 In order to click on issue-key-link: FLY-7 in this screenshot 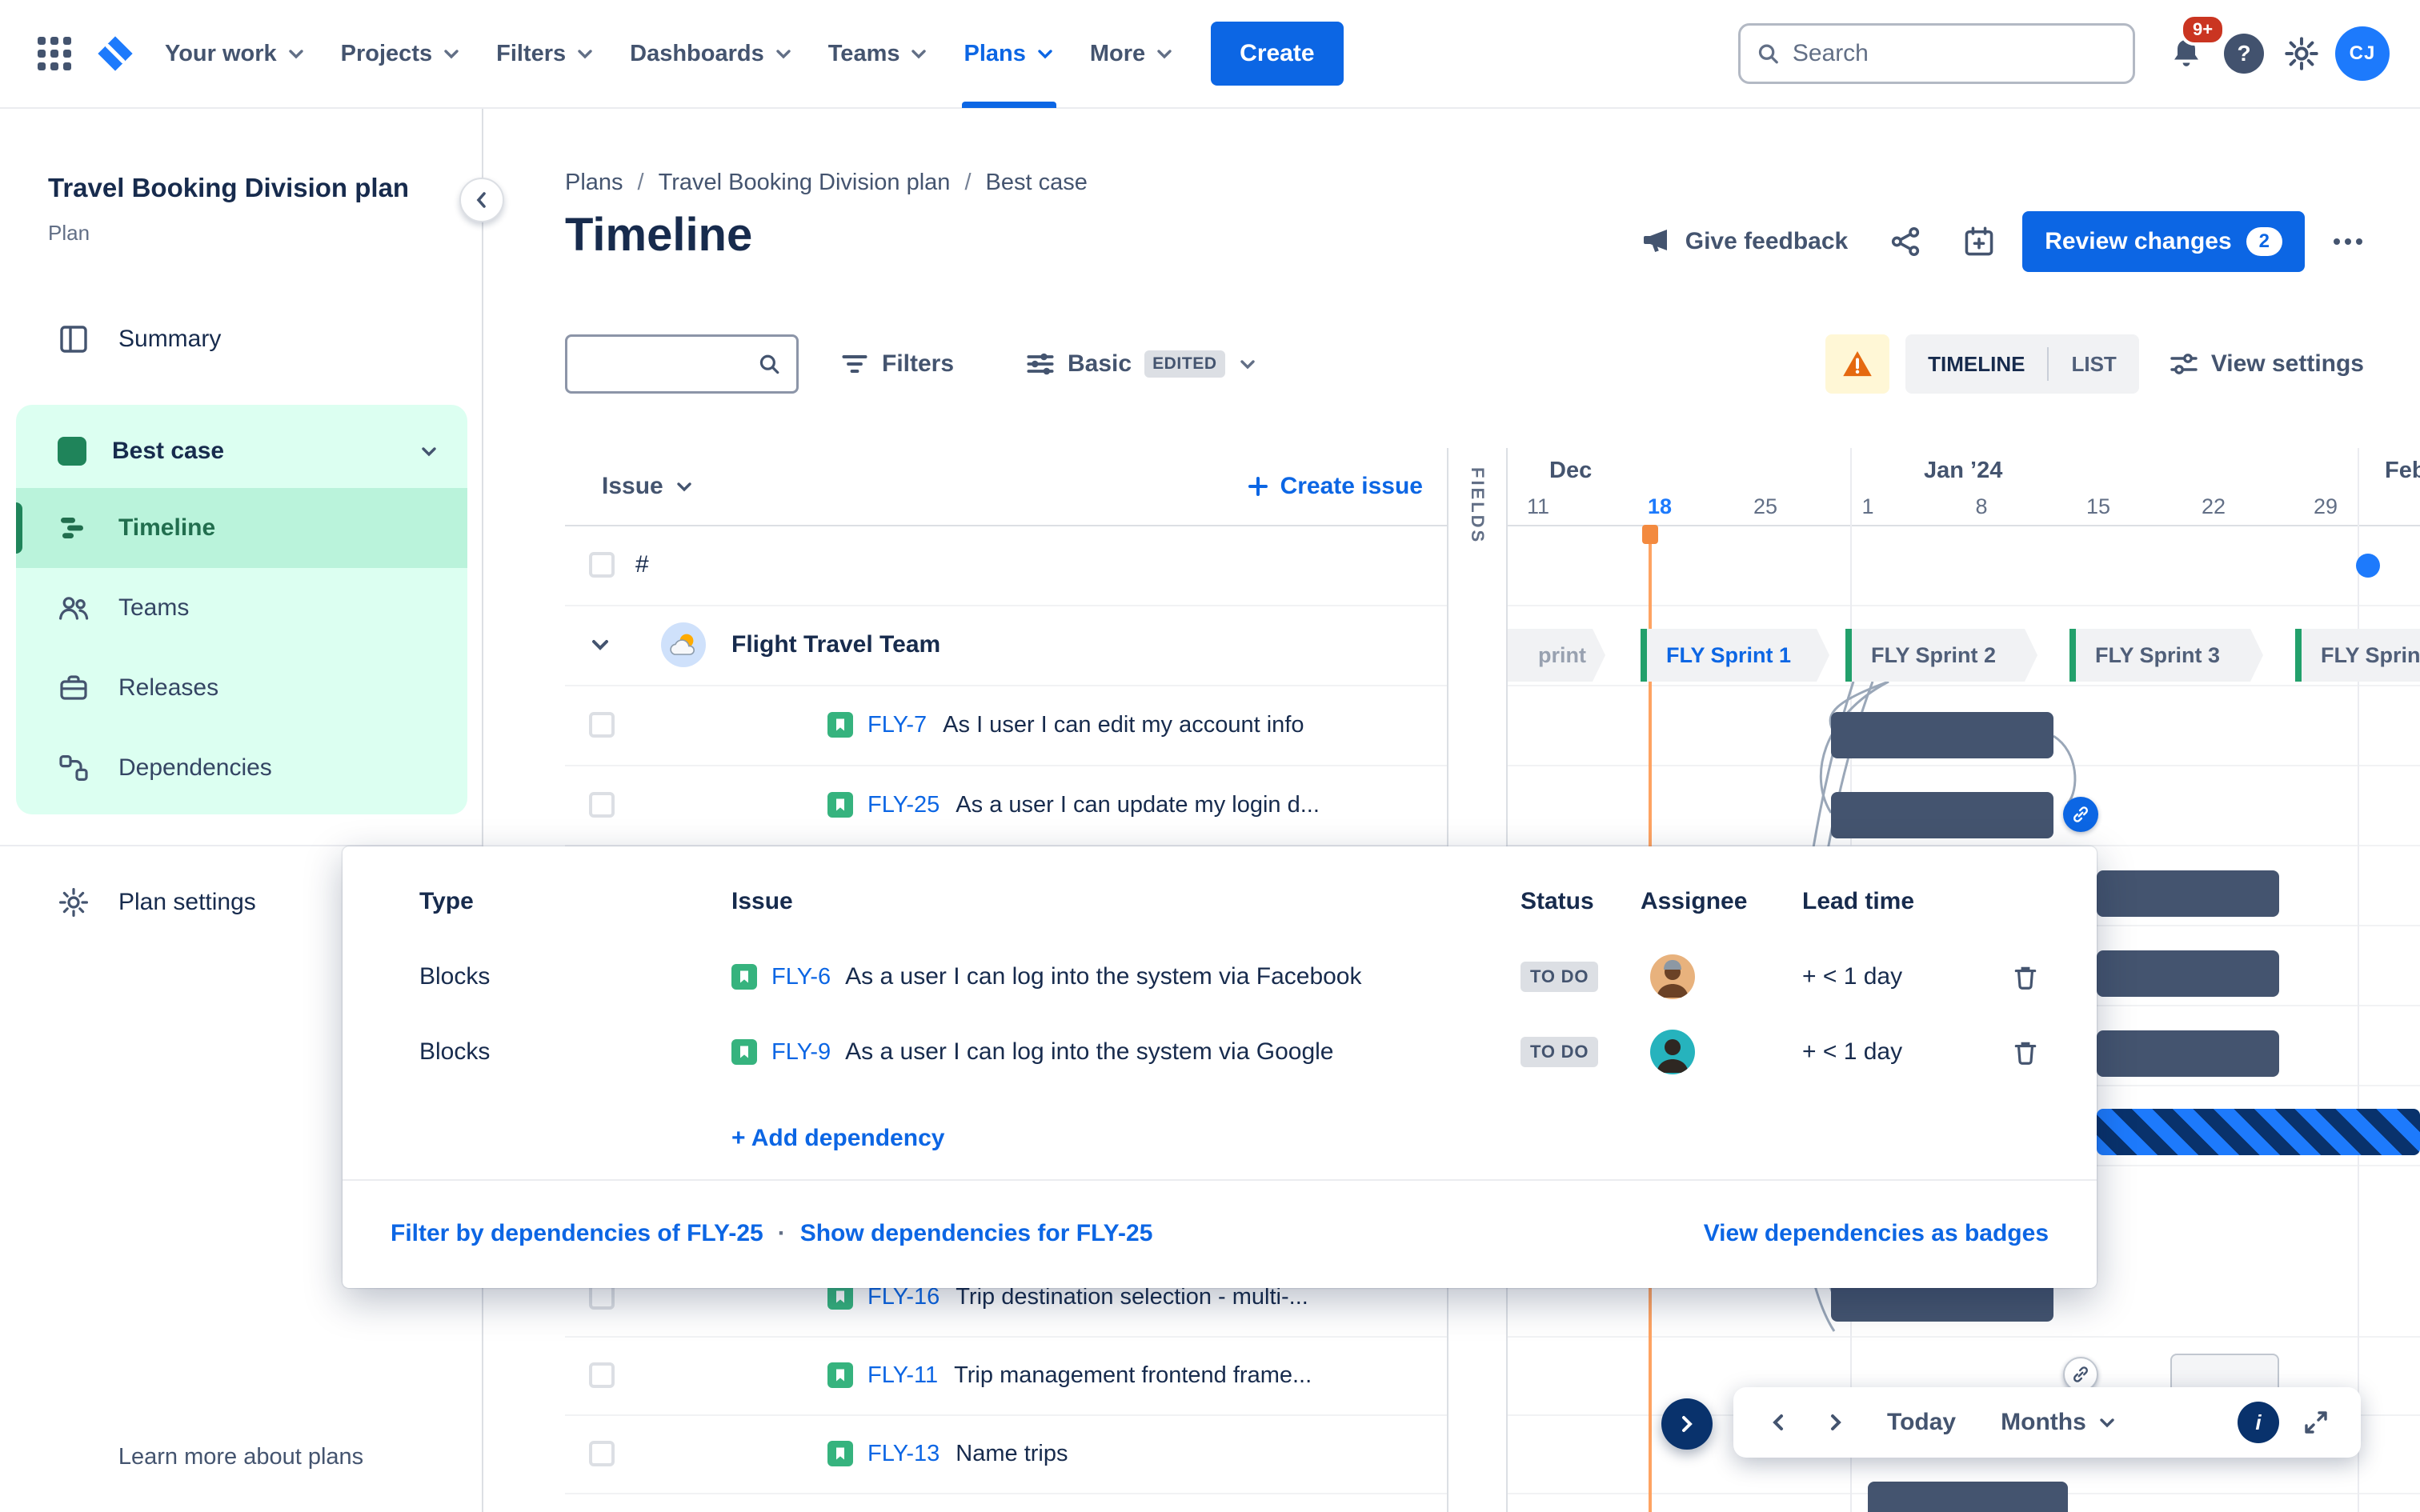, I will do `click(897, 725)`.